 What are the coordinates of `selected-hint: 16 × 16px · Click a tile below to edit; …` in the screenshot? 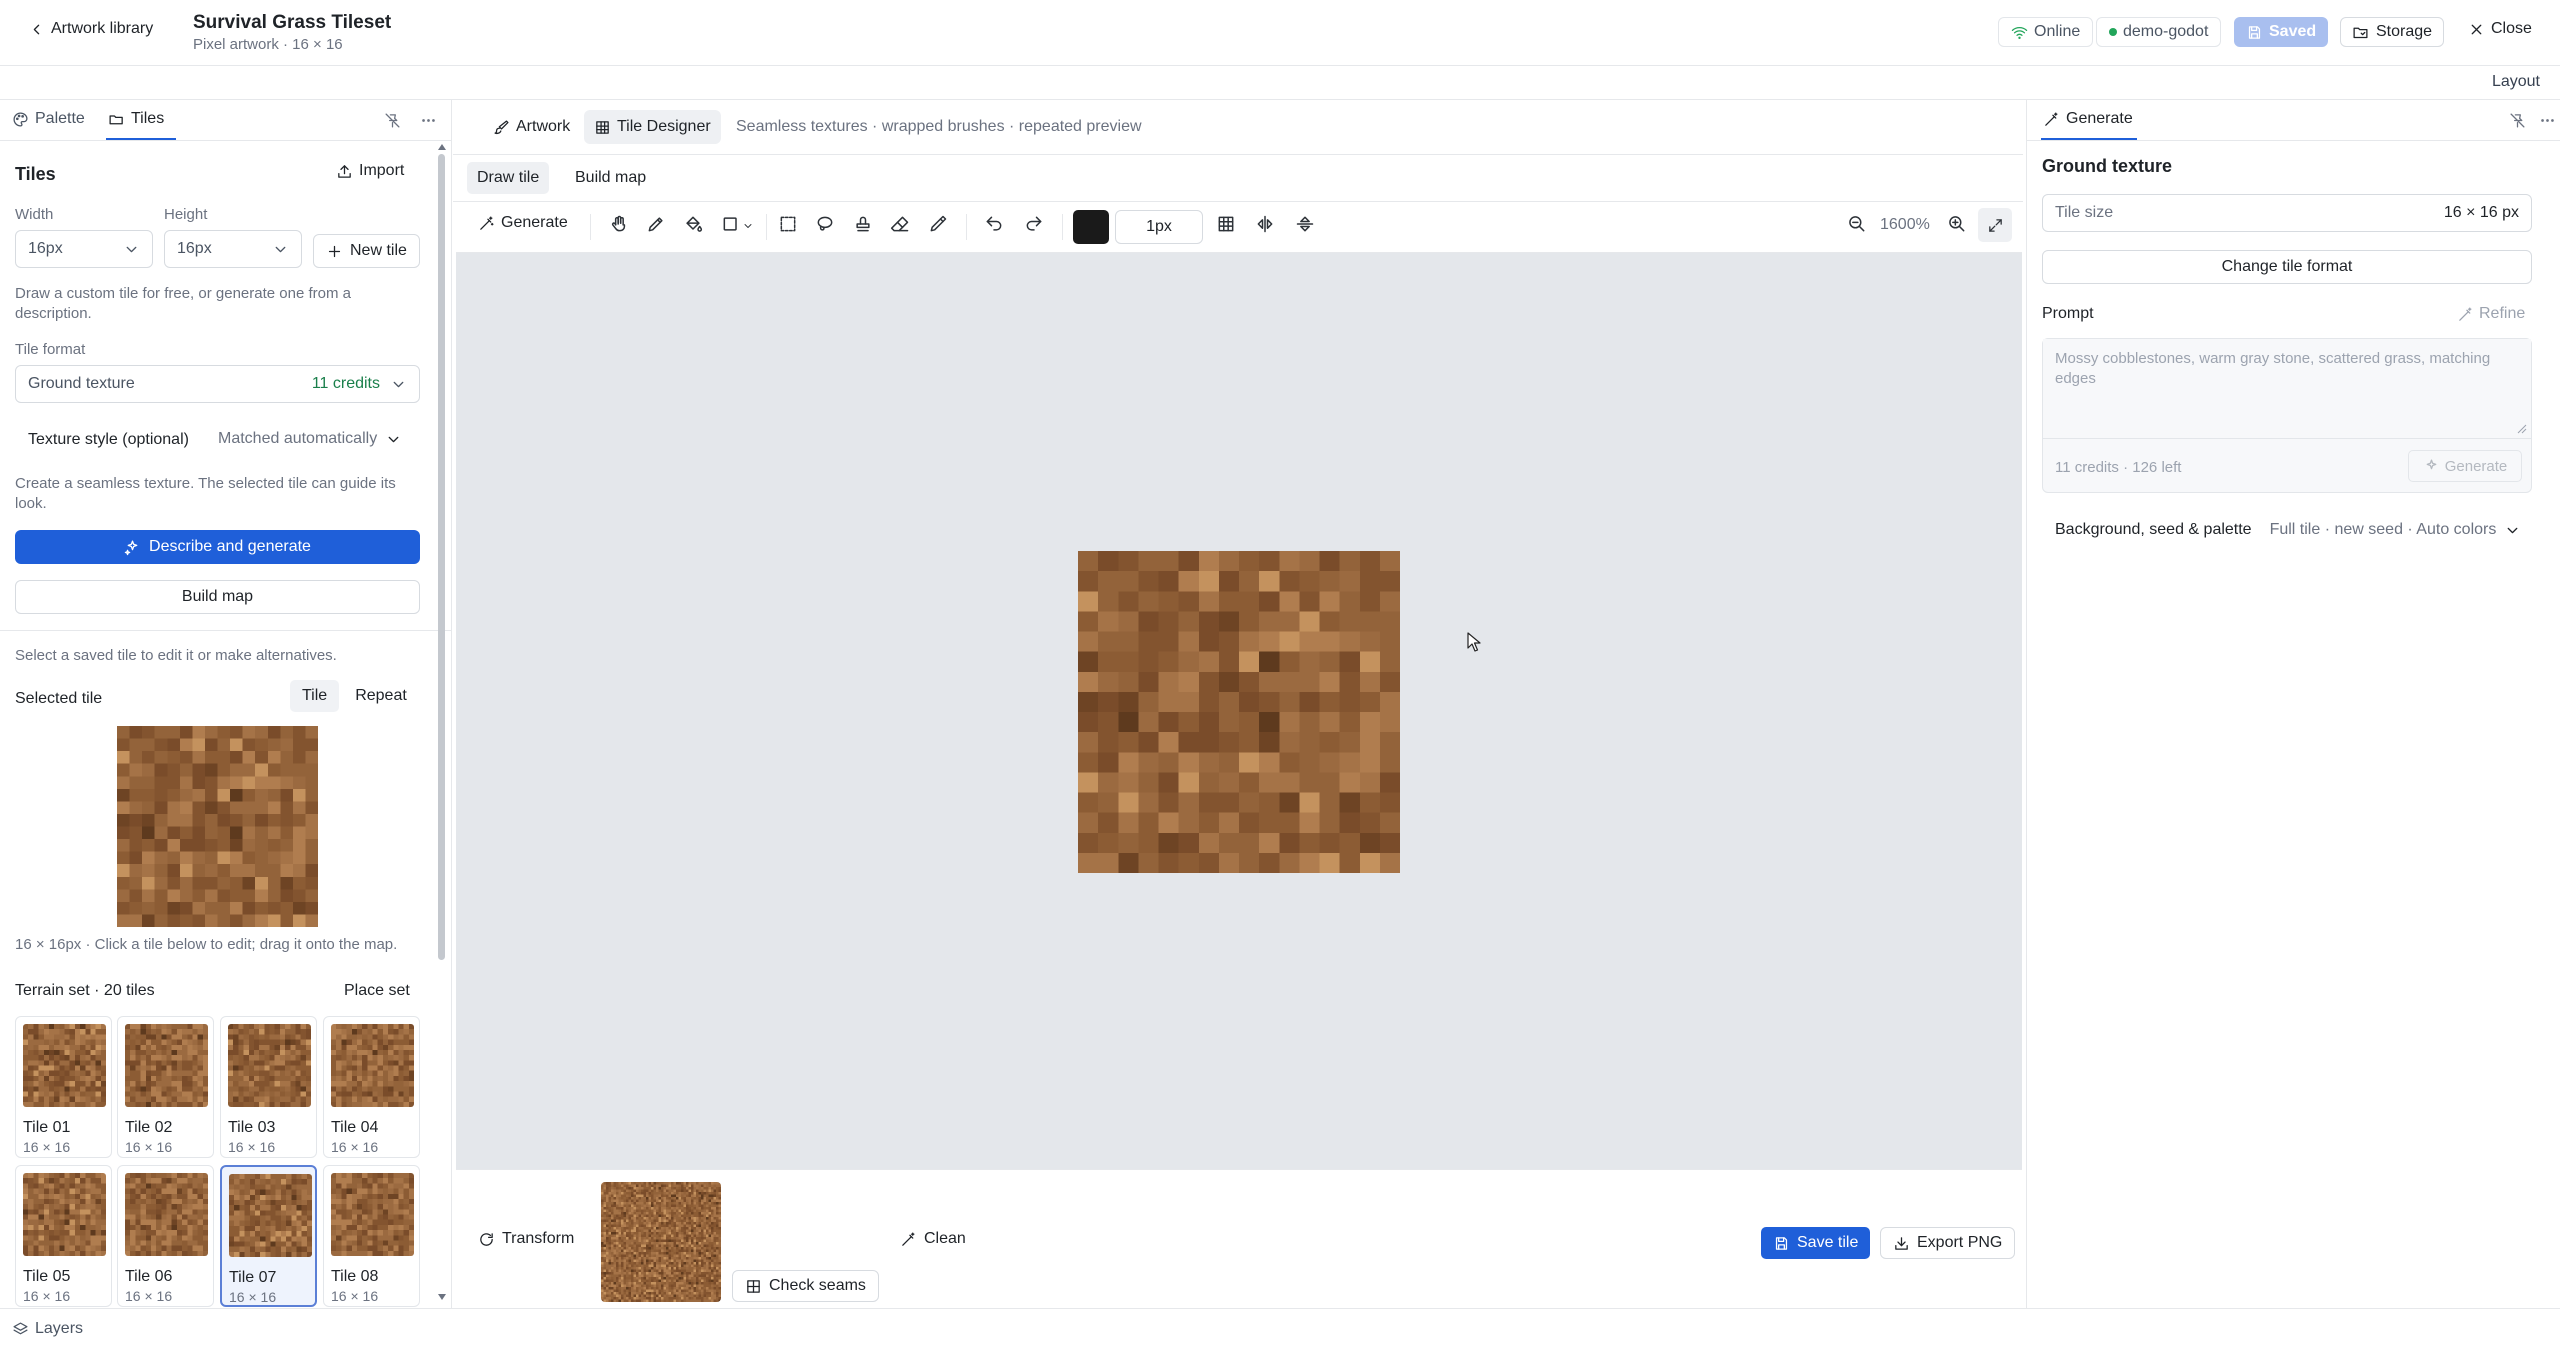 It's located at (206, 944).